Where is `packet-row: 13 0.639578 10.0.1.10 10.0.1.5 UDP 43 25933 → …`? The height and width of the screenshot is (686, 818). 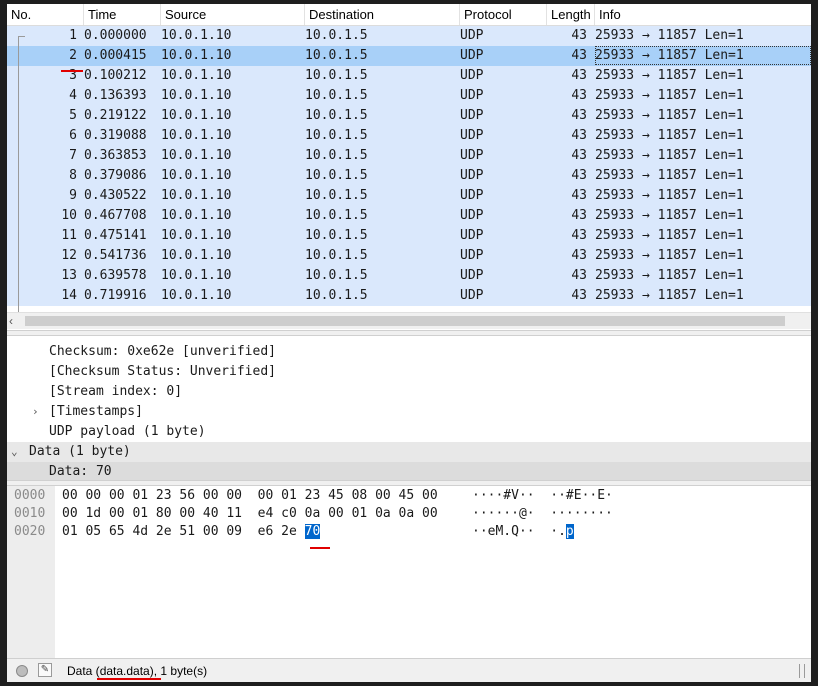 packet-row: 13 0.639578 10.0.1.10 10.0.1.5 UDP 43 25933 → … is located at coordinates (409, 276).